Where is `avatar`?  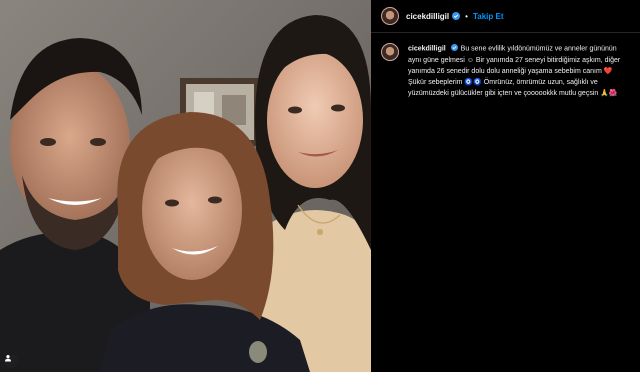 avatar is located at coordinates (390, 16).